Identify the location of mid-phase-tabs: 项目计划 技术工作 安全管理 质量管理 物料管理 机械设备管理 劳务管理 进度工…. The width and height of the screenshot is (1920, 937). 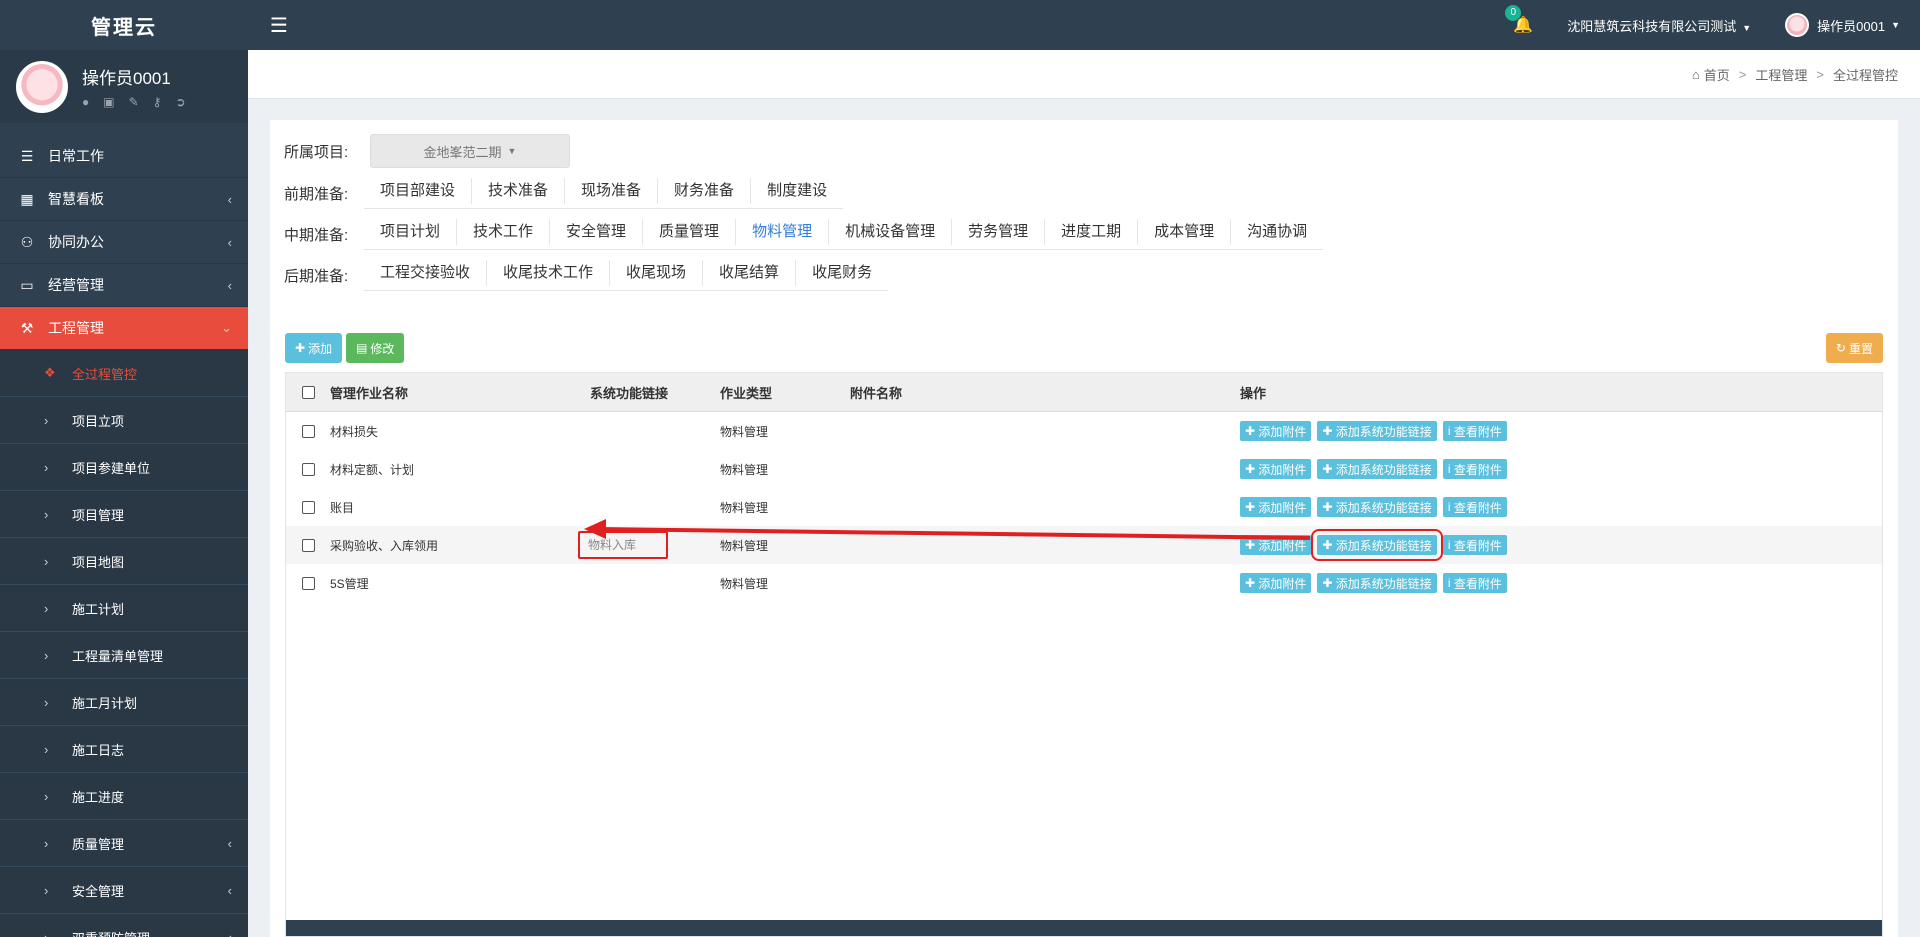
(844, 234).